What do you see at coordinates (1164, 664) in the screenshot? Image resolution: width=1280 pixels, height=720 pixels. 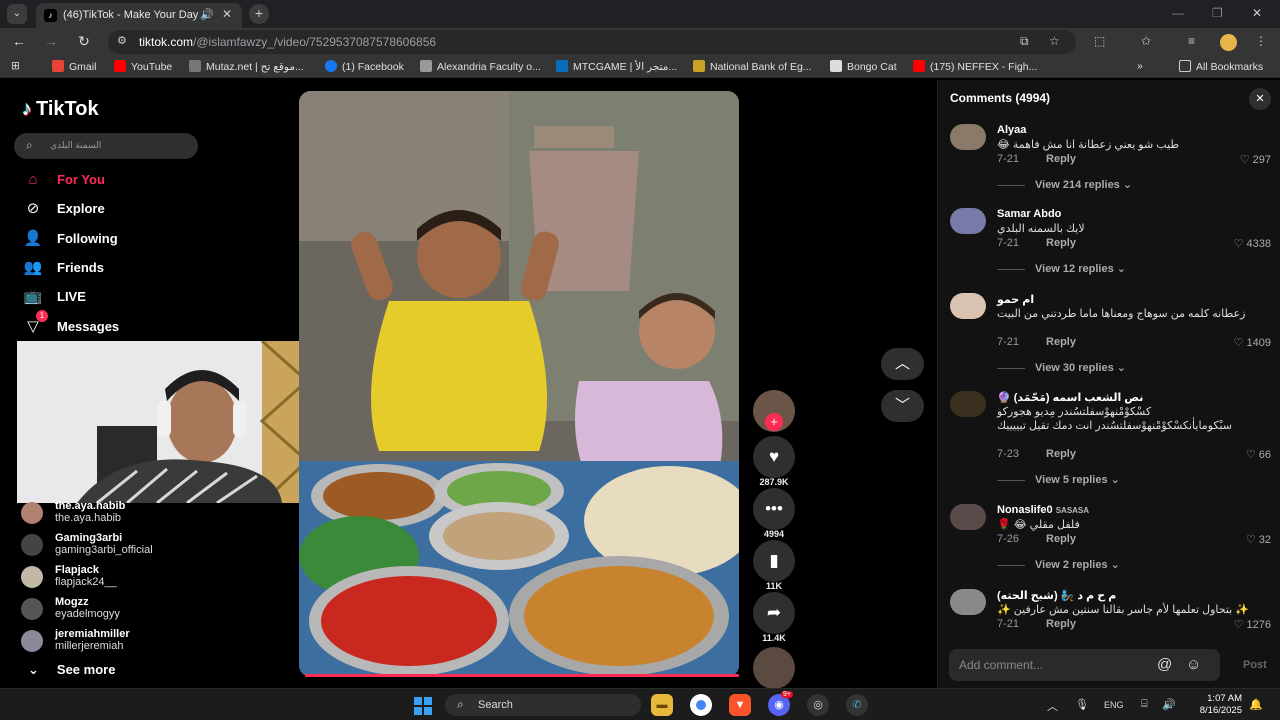 I see `mention-icon: @` at bounding box center [1164, 664].